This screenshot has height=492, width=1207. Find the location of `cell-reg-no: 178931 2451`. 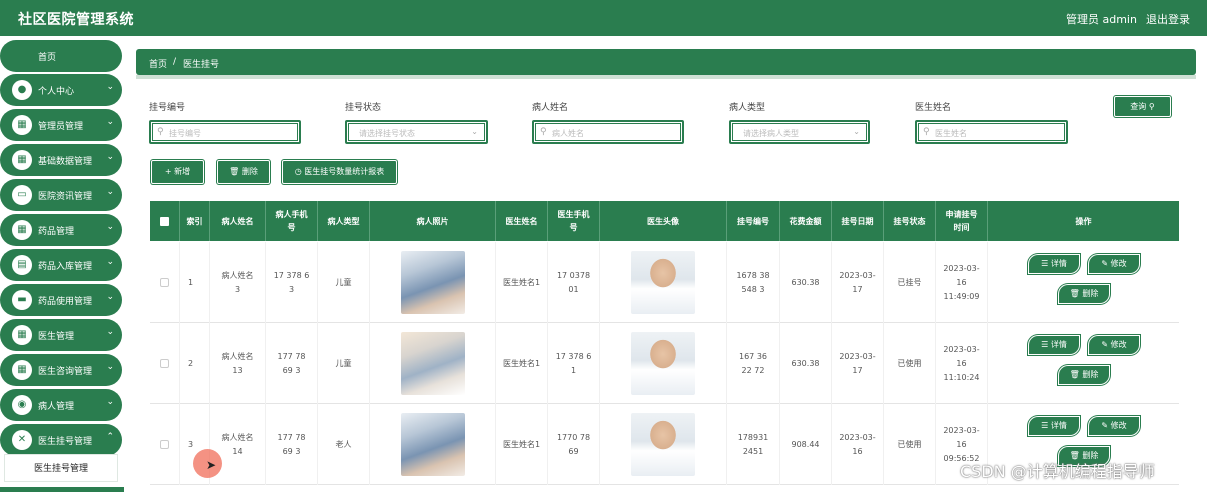

cell-reg-no: 178931 2451 is located at coordinates (753, 444).